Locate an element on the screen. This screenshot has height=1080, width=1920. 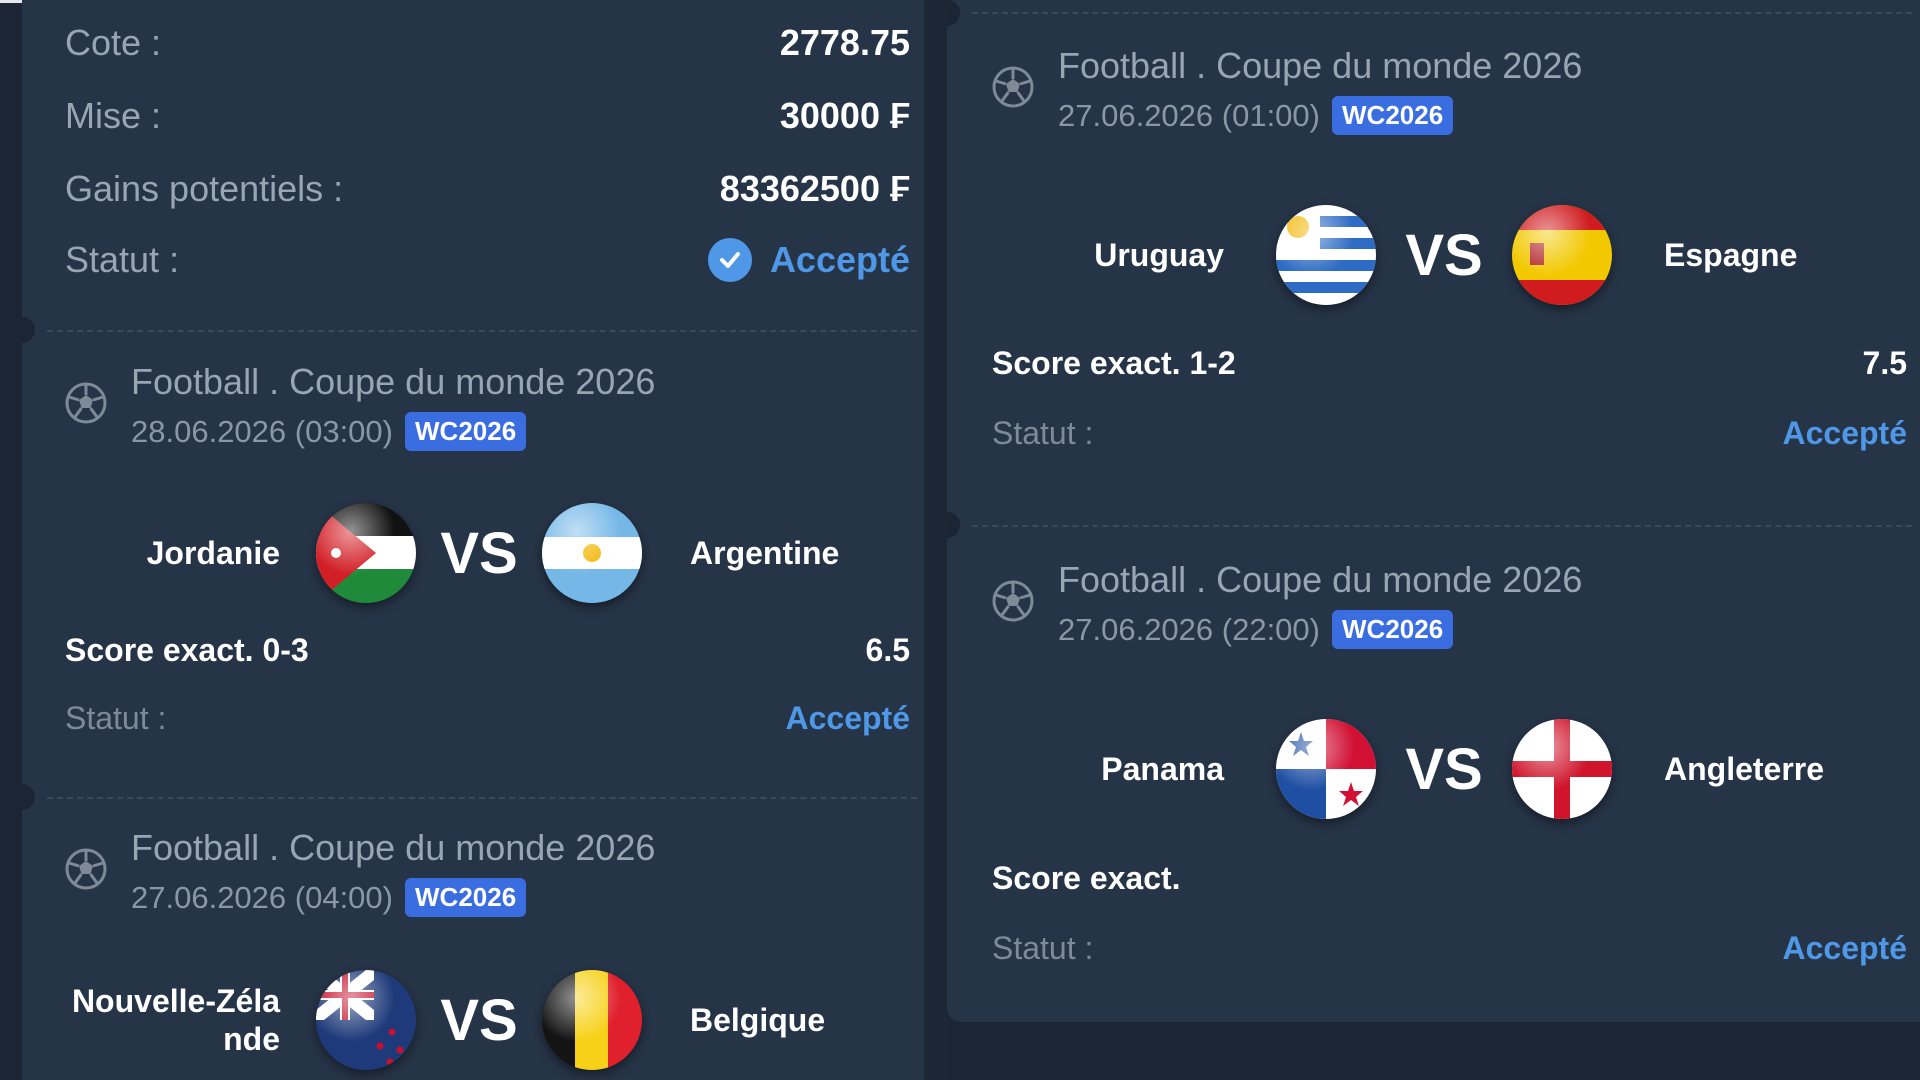
mise-row: Mise : 30000 ₣ is located at coordinates (487, 116).